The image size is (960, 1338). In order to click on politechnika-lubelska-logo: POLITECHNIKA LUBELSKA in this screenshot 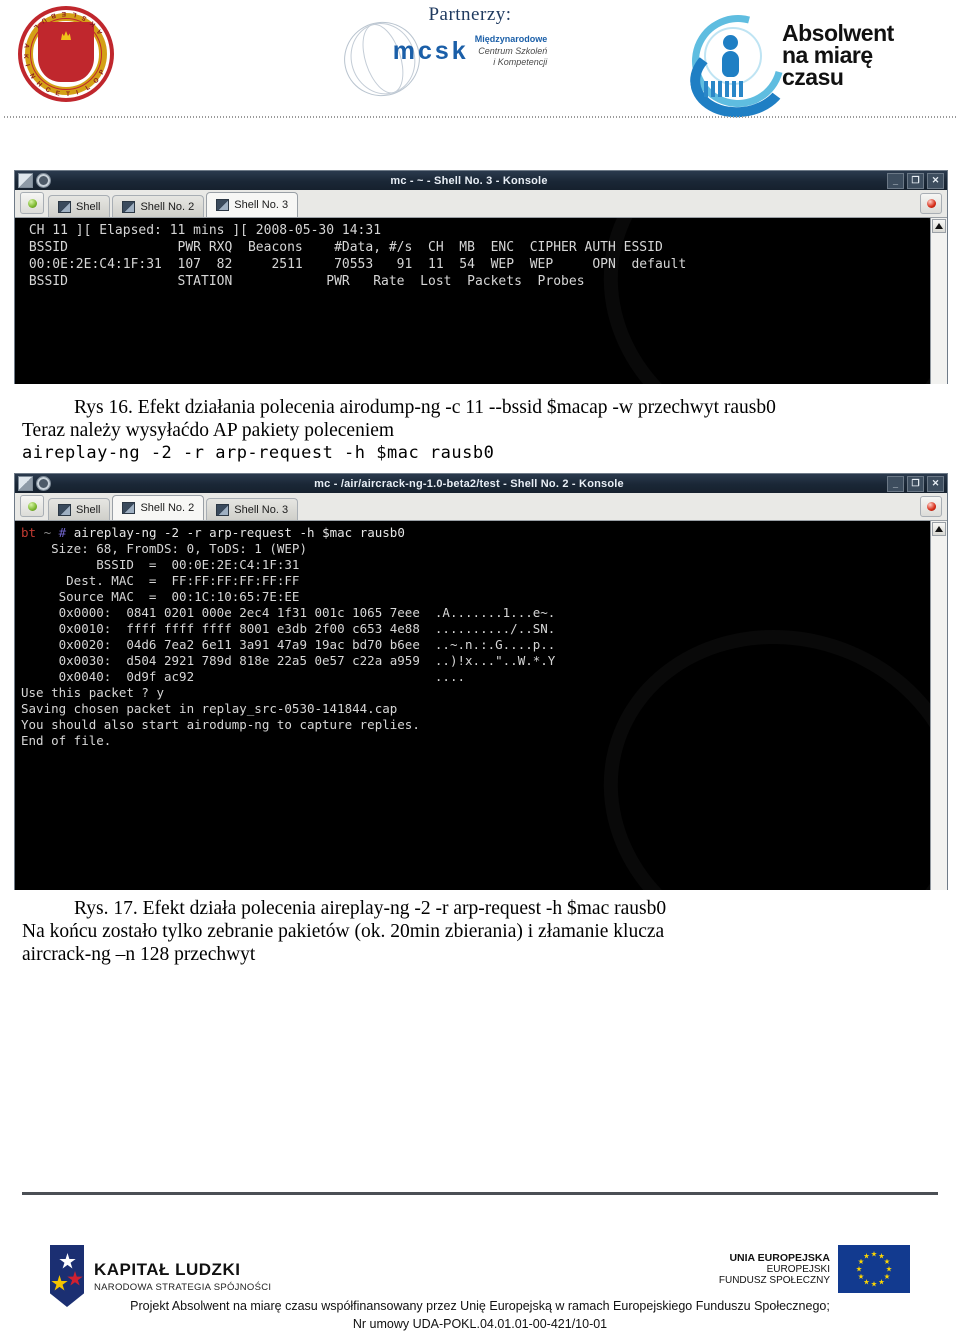, I will do `click(66, 54)`.